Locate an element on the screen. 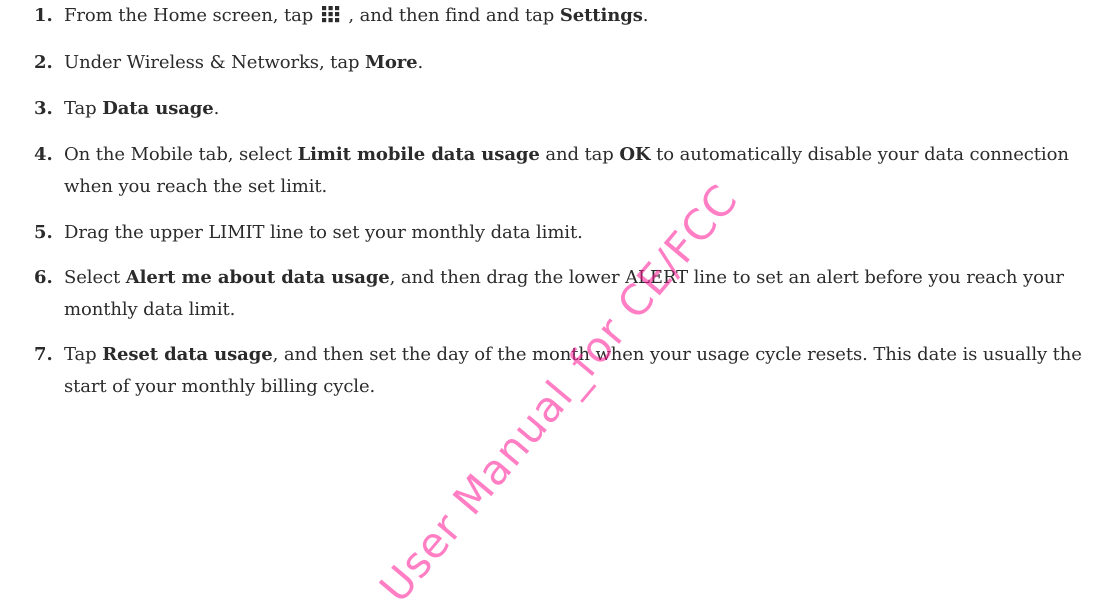  step-number: 2. is located at coordinates (43, 62).